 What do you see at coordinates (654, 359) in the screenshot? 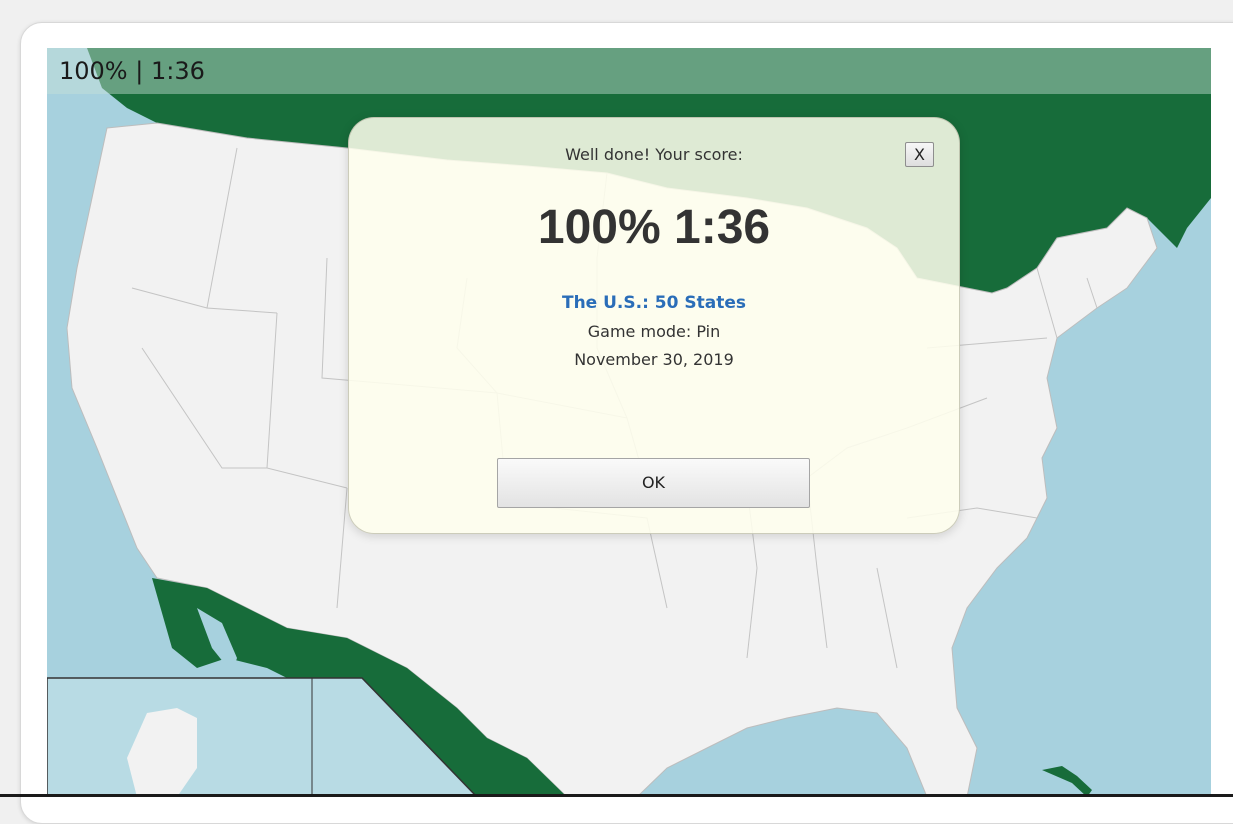
I see `completion-date: November 30, 2019` at bounding box center [654, 359].